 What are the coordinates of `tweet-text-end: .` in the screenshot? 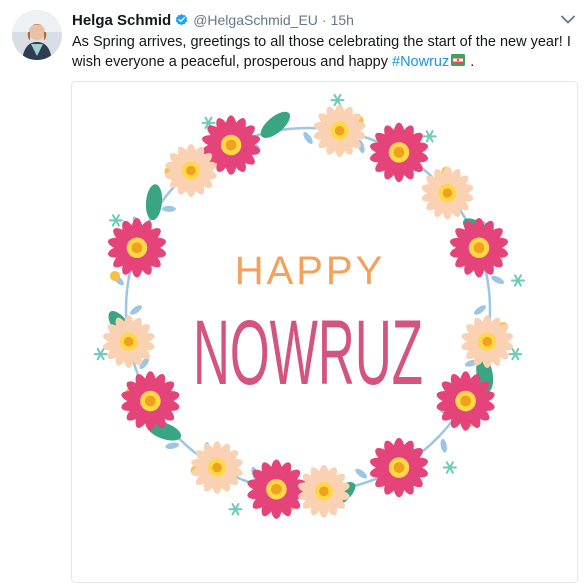 It's located at (470, 62).